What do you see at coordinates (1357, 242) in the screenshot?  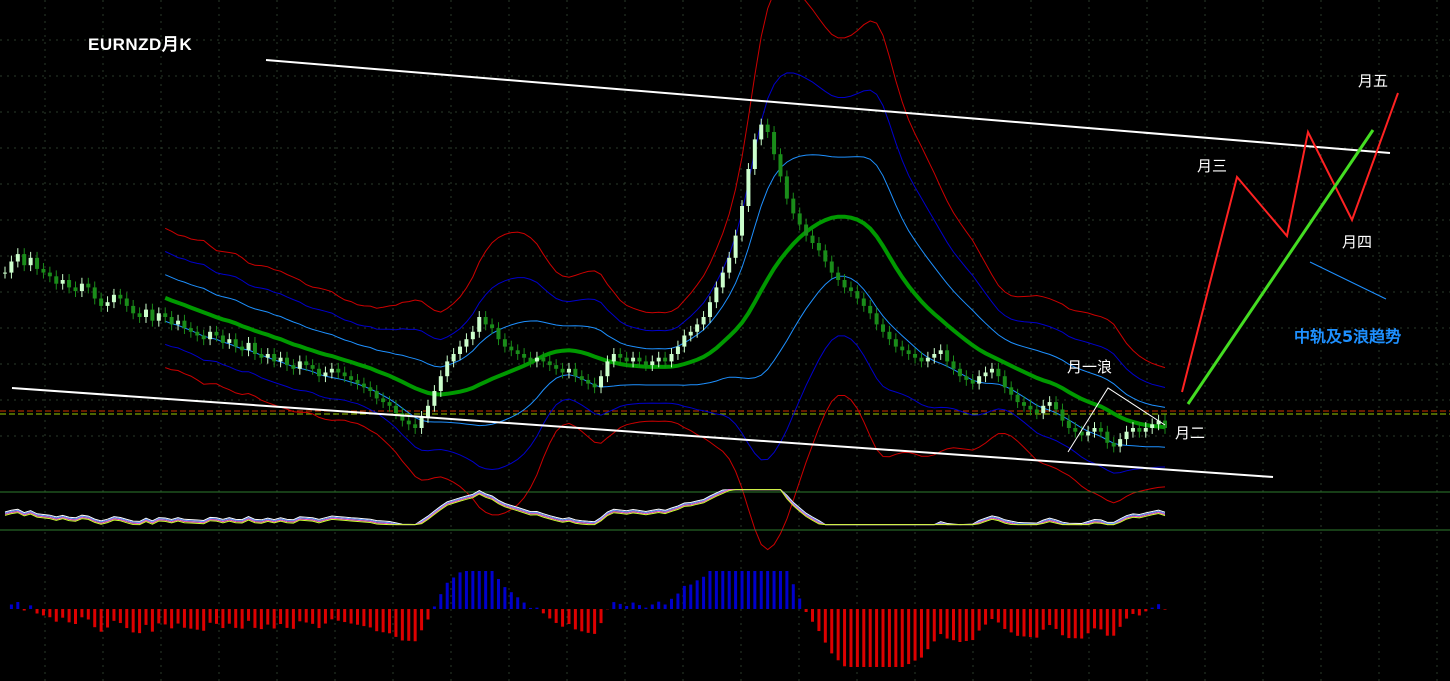 I see `wave4-label: 月四` at bounding box center [1357, 242].